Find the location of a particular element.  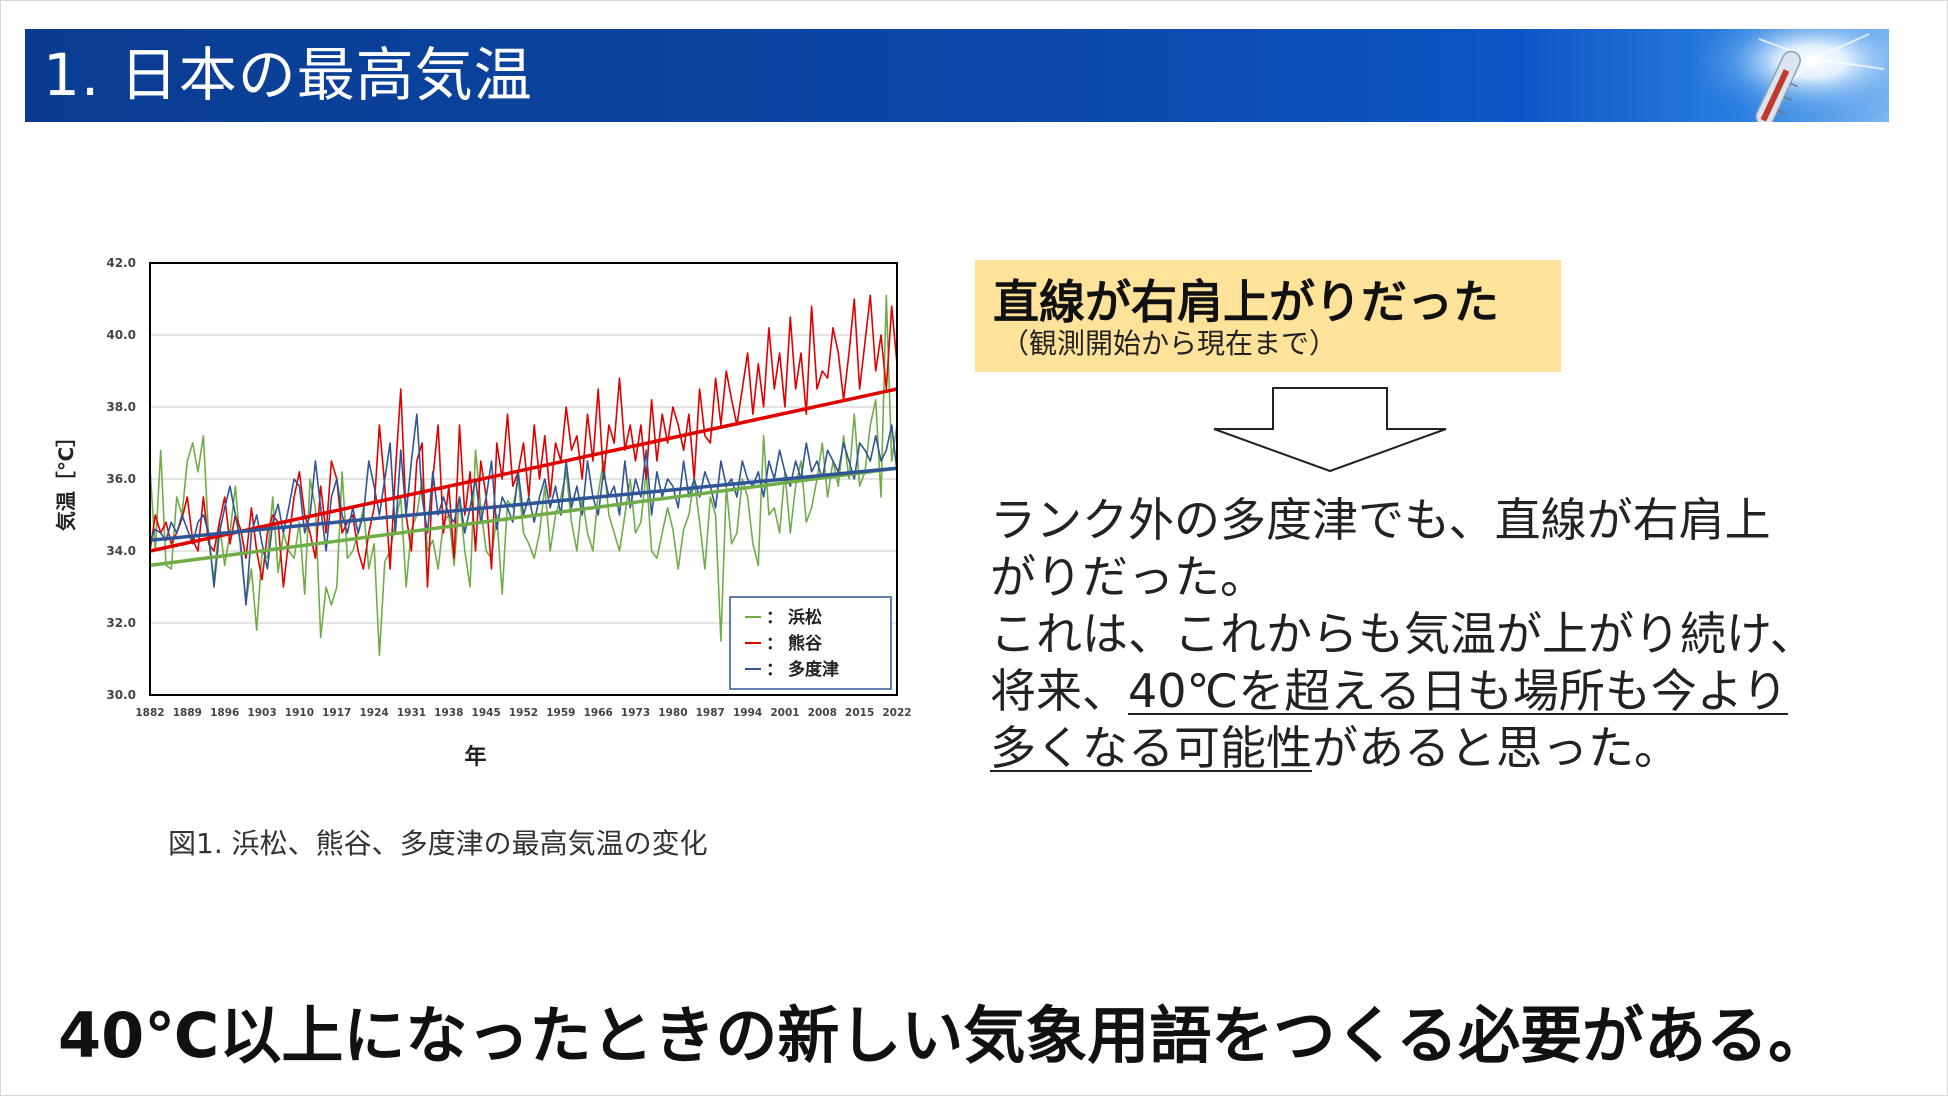

x-tick-label: 2008 is located at coordinates (822, 713).